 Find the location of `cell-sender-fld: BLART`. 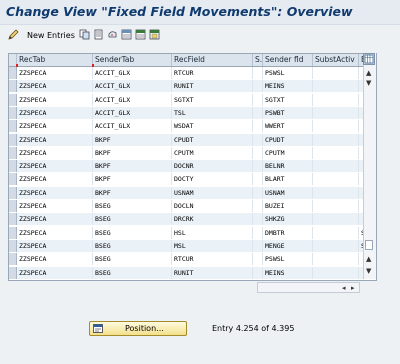

cell-sender-fld: BLART is located at coordinates (288, 179).